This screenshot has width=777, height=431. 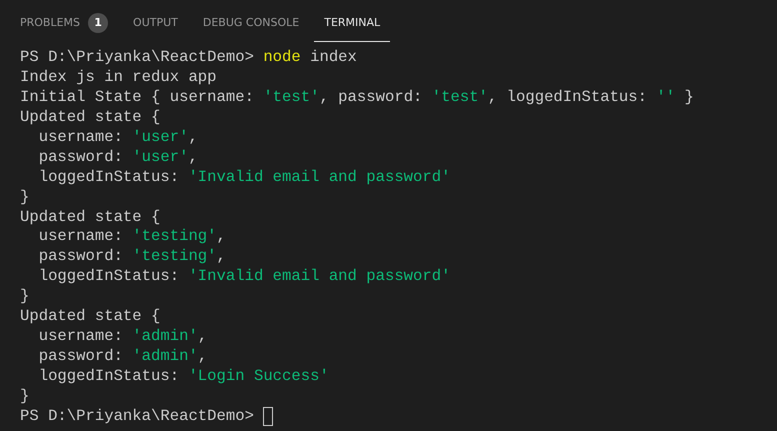 What do you see at coordinates (123, 357) in the screenshot?
I see `terminal-line: password: 'admin',` at bounding box center [123, 357].